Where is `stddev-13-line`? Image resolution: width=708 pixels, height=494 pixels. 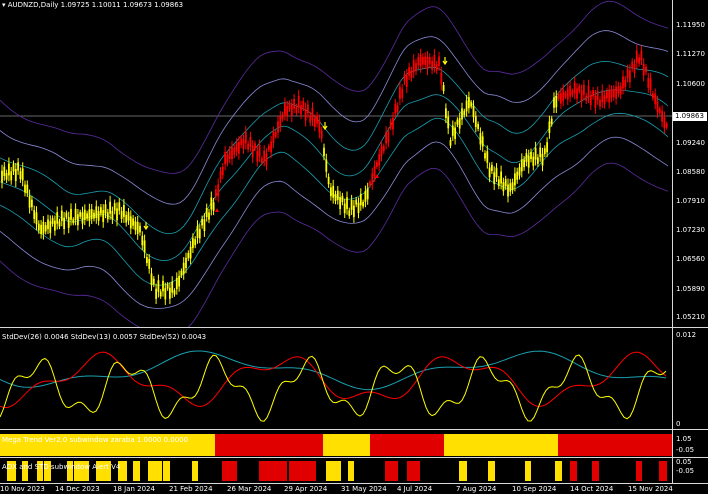 stddev-13-line is located at coordinates (333, 388).